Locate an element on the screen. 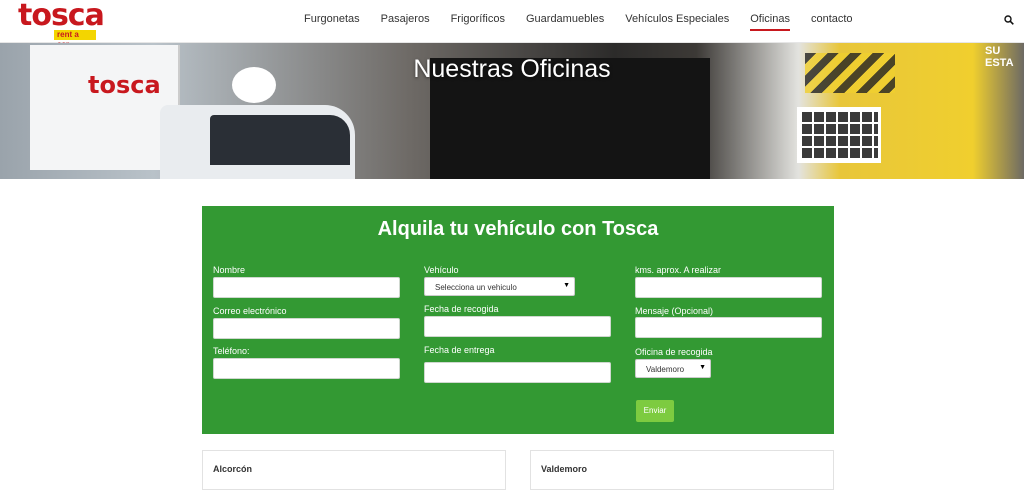 This screenshot has height=490, width=1024. nav-item-frigorificos: Frigoríficos is located at coordinates (478, 19).